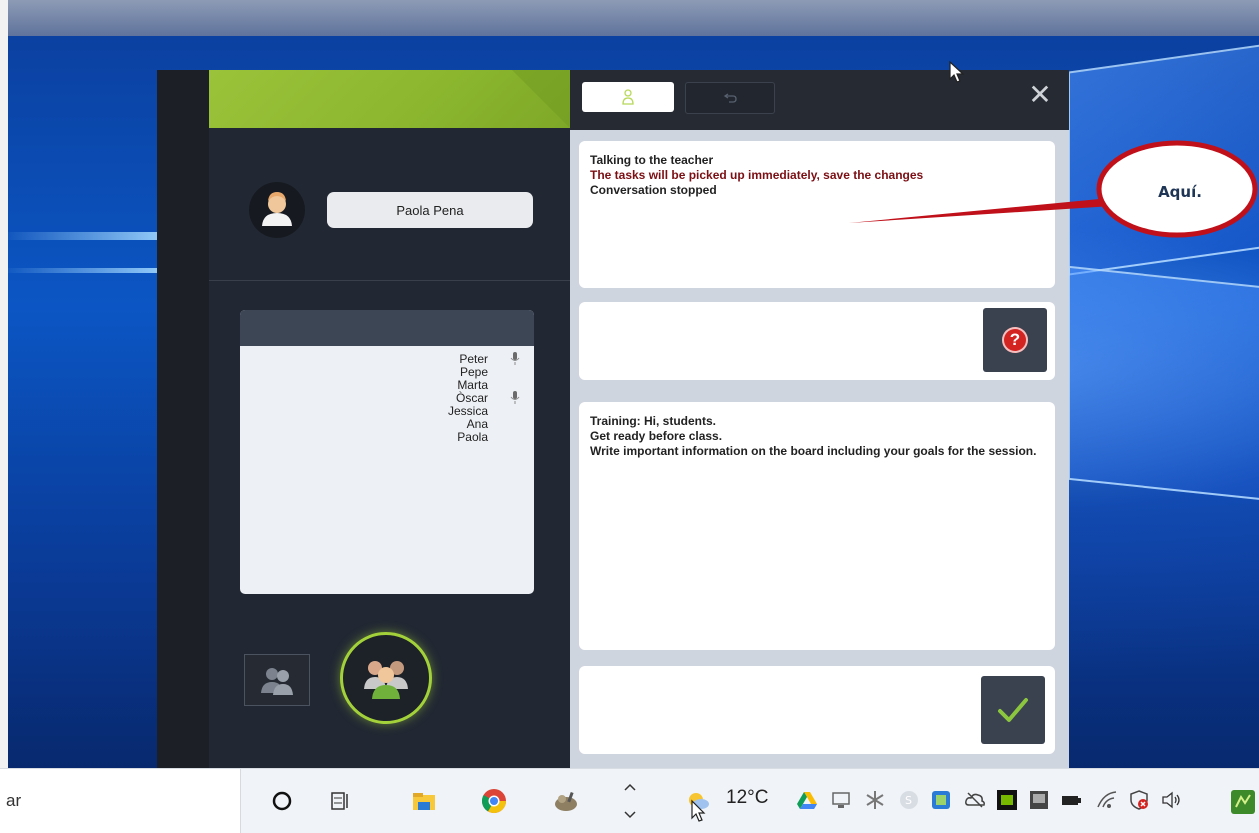 The image size is (1259, 833). I want to click on annotation-text: Aquí., so click(1180, 192).